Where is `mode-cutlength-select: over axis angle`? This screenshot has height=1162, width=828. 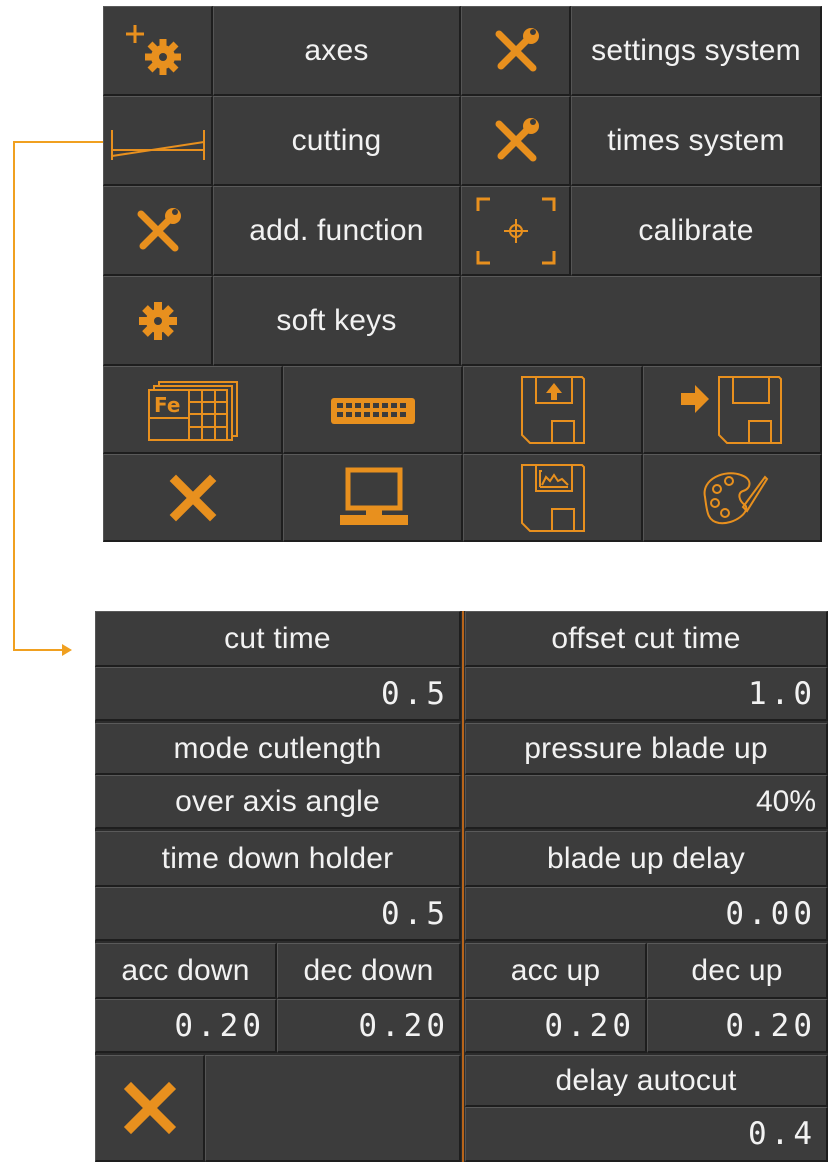 mode-cutlength-select: over axis angle is located at coordinates (278, 802).